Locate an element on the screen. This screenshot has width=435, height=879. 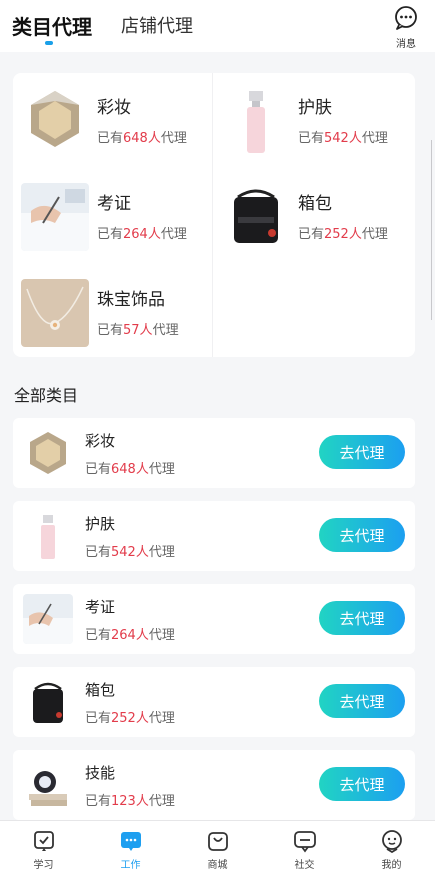
tab-category-agent: 类目代理 is located at coordinates (52, 25).